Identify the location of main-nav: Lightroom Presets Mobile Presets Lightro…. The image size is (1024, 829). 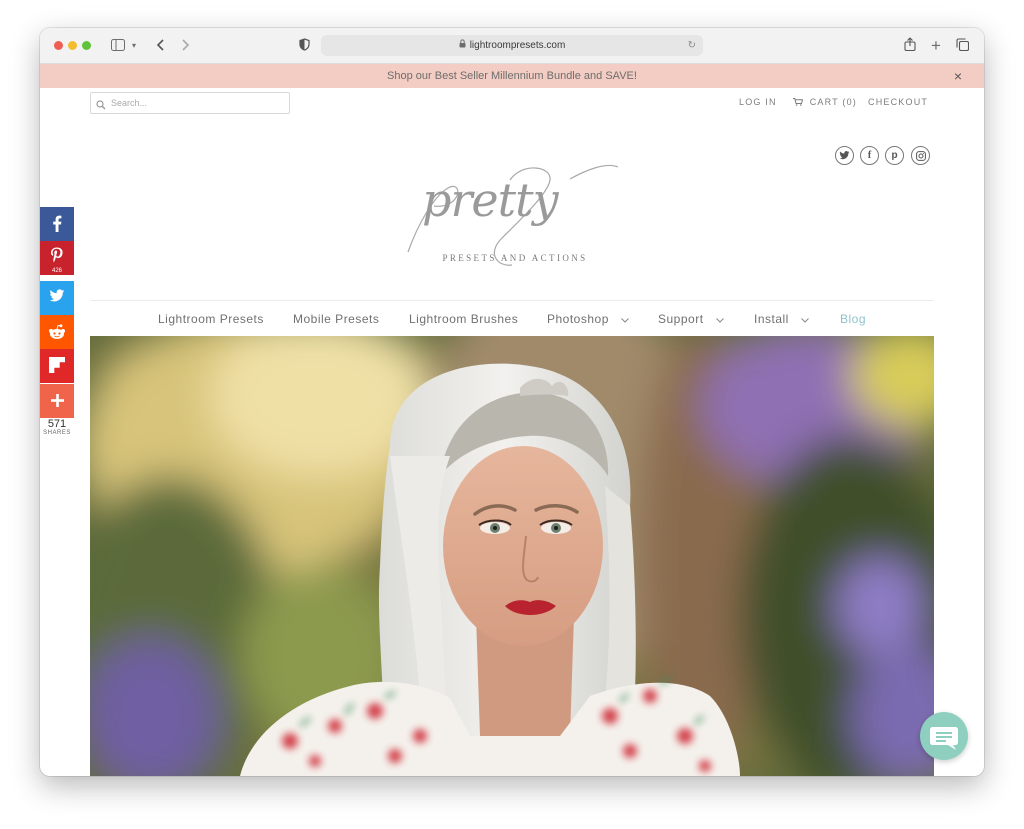
(512, 319).